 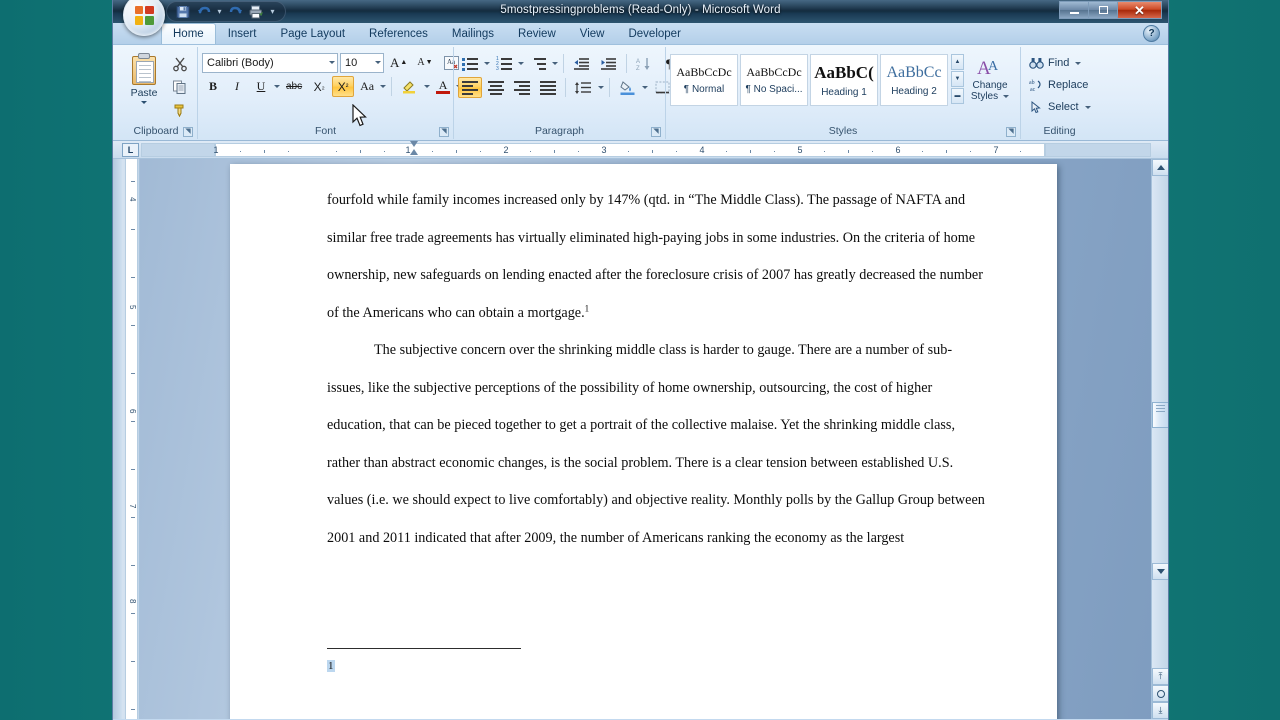 I want to click on grow-font-button: A ▲, so click(x=398, y=62).